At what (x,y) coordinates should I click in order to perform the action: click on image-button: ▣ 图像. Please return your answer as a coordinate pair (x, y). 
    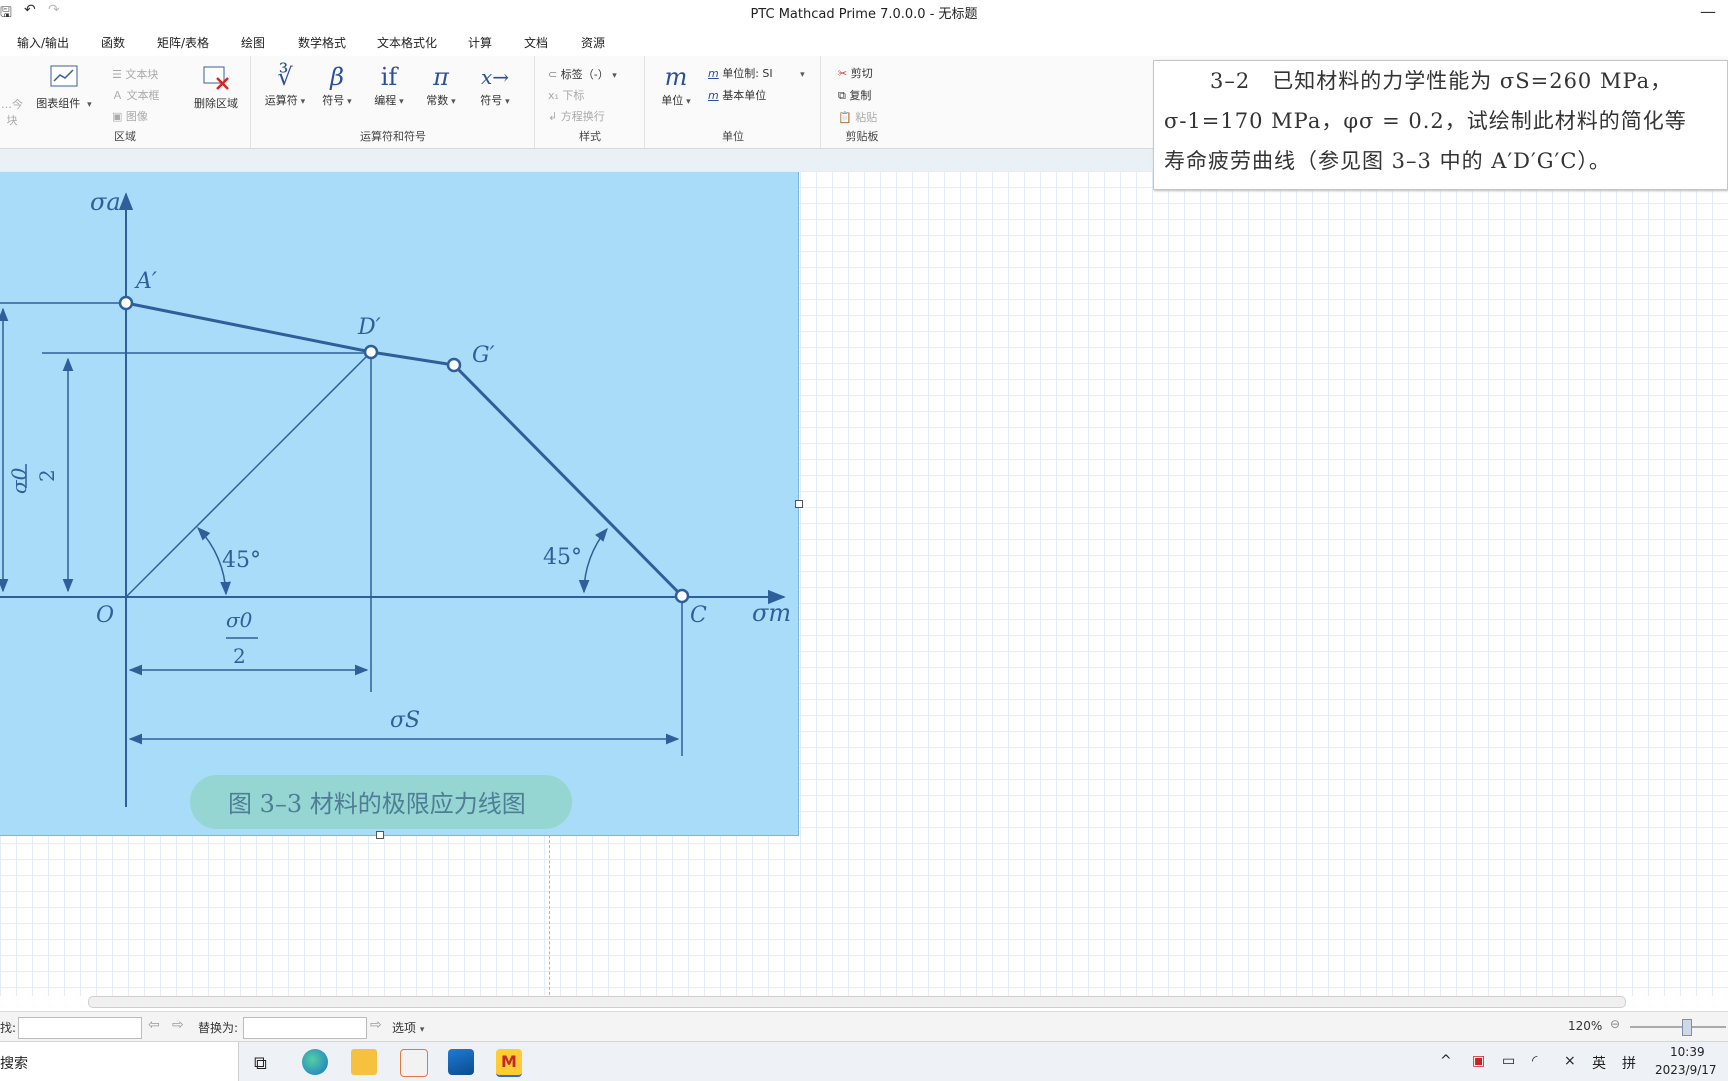
    Looking at the image, I should click on (130, 116).